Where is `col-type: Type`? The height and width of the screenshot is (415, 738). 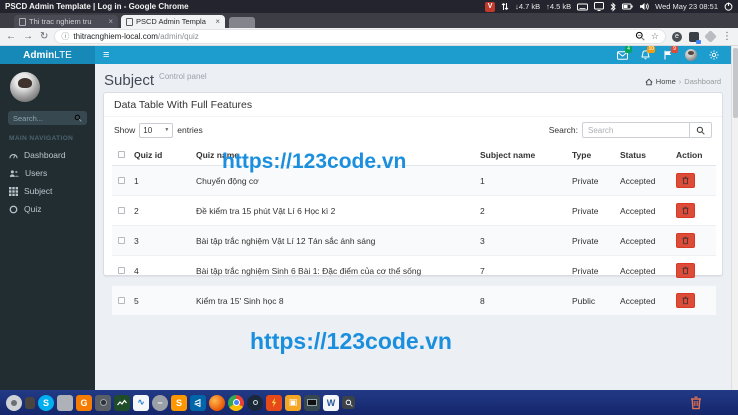
col-type: Type is located at coordinates (590, 155).